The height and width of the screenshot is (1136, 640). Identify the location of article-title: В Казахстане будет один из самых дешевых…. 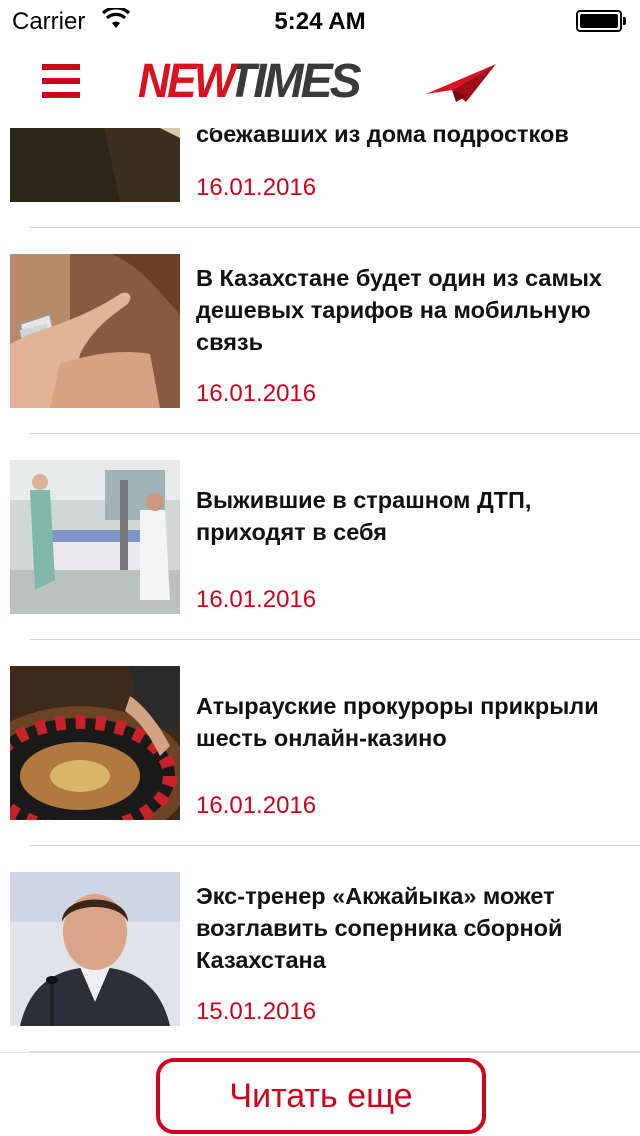
(411, 310).